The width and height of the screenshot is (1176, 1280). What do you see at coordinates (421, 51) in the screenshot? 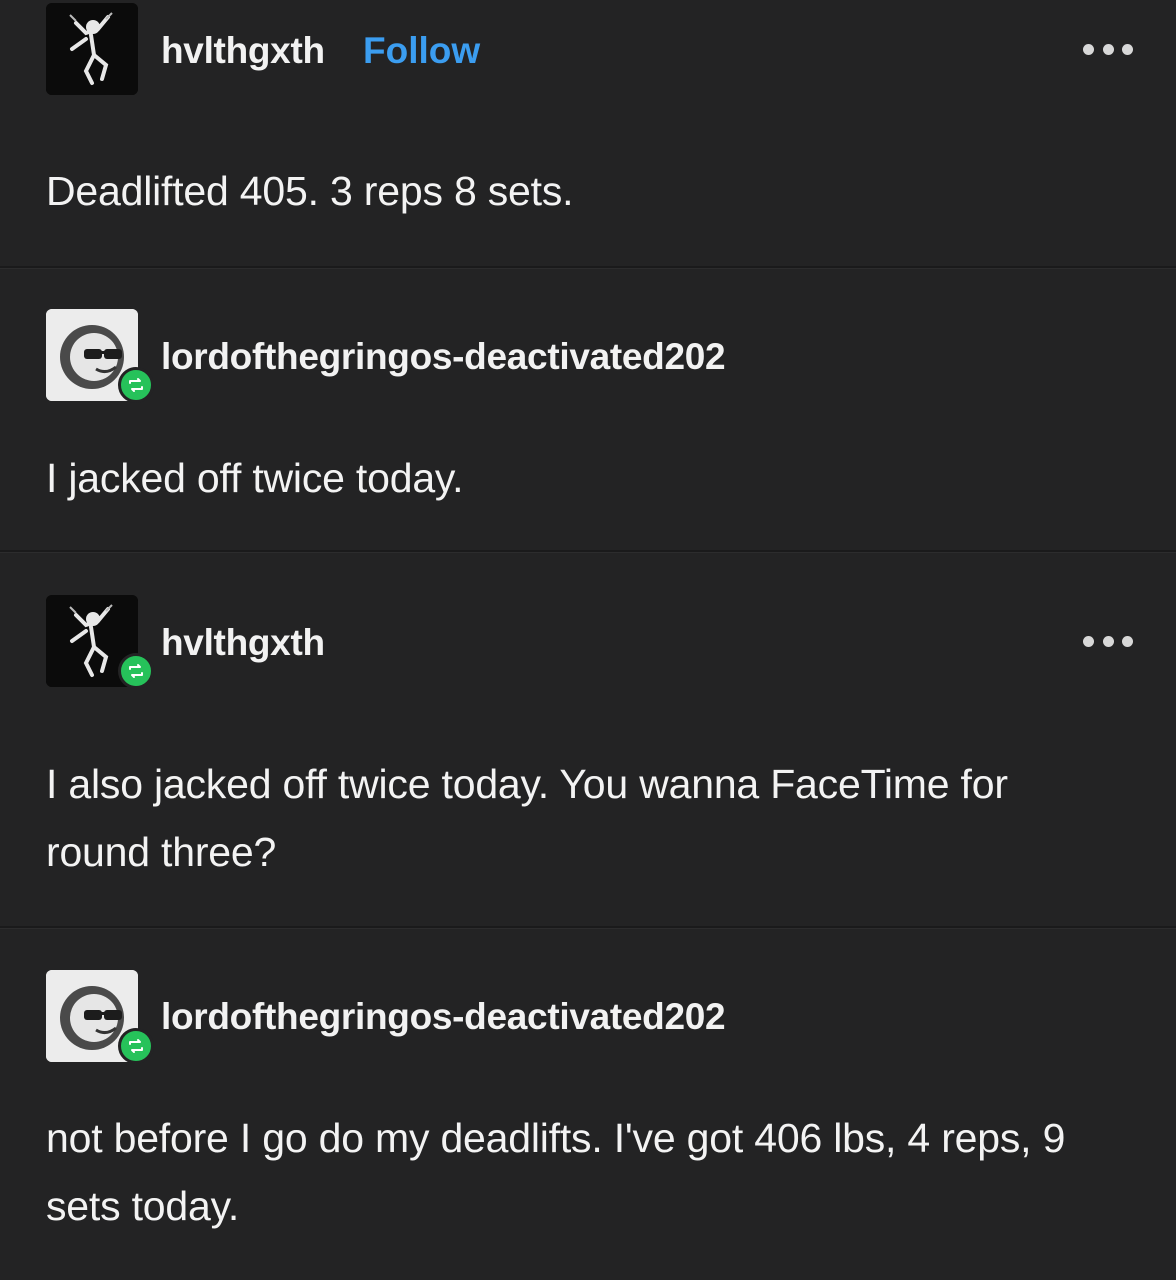
I see `follow-button: Follow` at bounding box center [421, 51].